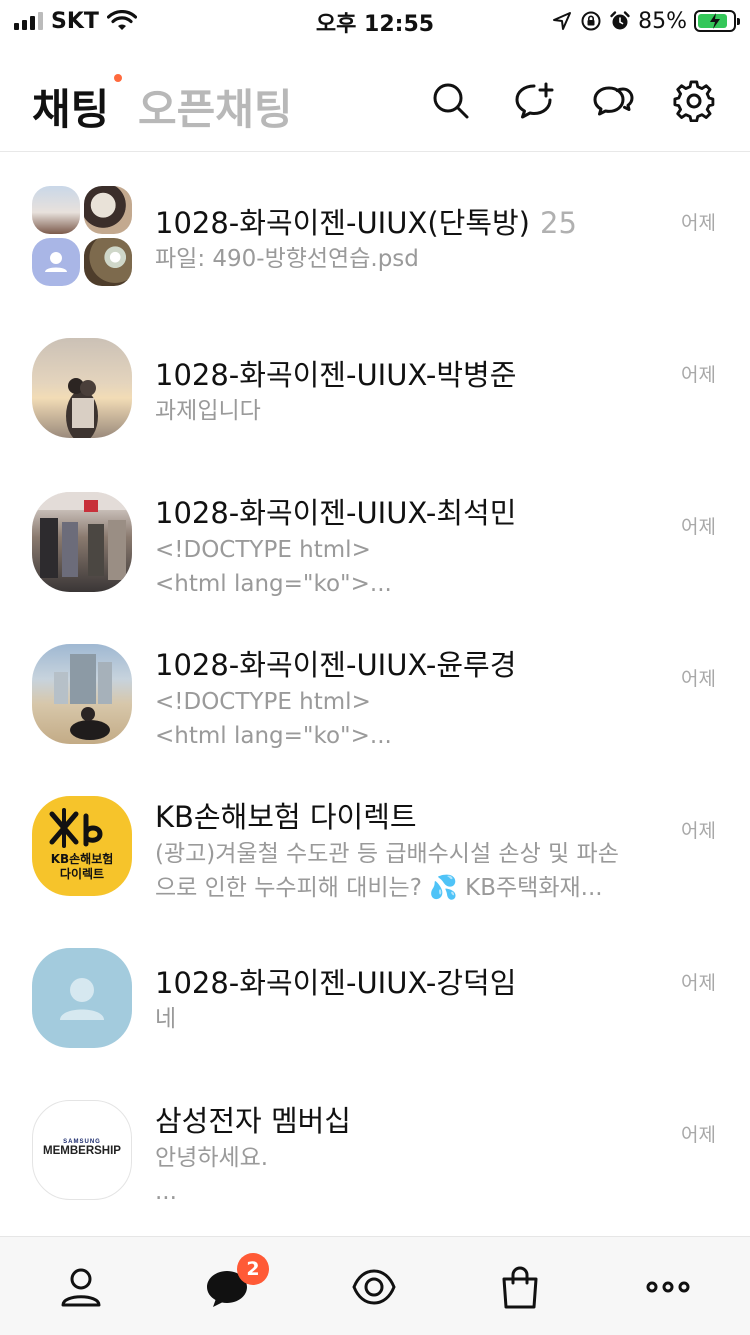 This screenshot has height=1335, width=750. I want to click on samsung-logo-big: MEMBERSHIP, so click(82, 1151).